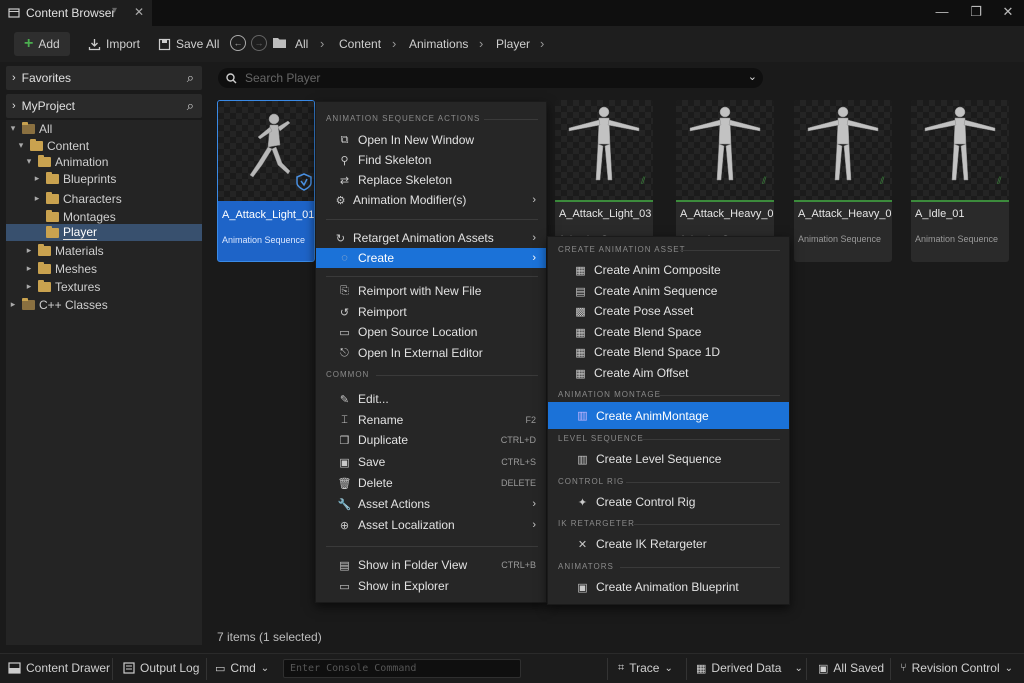  I want to click on tree-item-cpp-classes: ▸ C++ Classes, so click(104, 304).